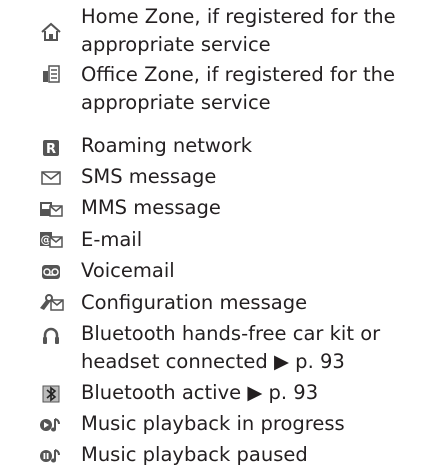 The height and width of the screenshot is (476, 424). Describe the element at coordinates (51, 240) in the screenshot. I see `email-icon: @` at that location.